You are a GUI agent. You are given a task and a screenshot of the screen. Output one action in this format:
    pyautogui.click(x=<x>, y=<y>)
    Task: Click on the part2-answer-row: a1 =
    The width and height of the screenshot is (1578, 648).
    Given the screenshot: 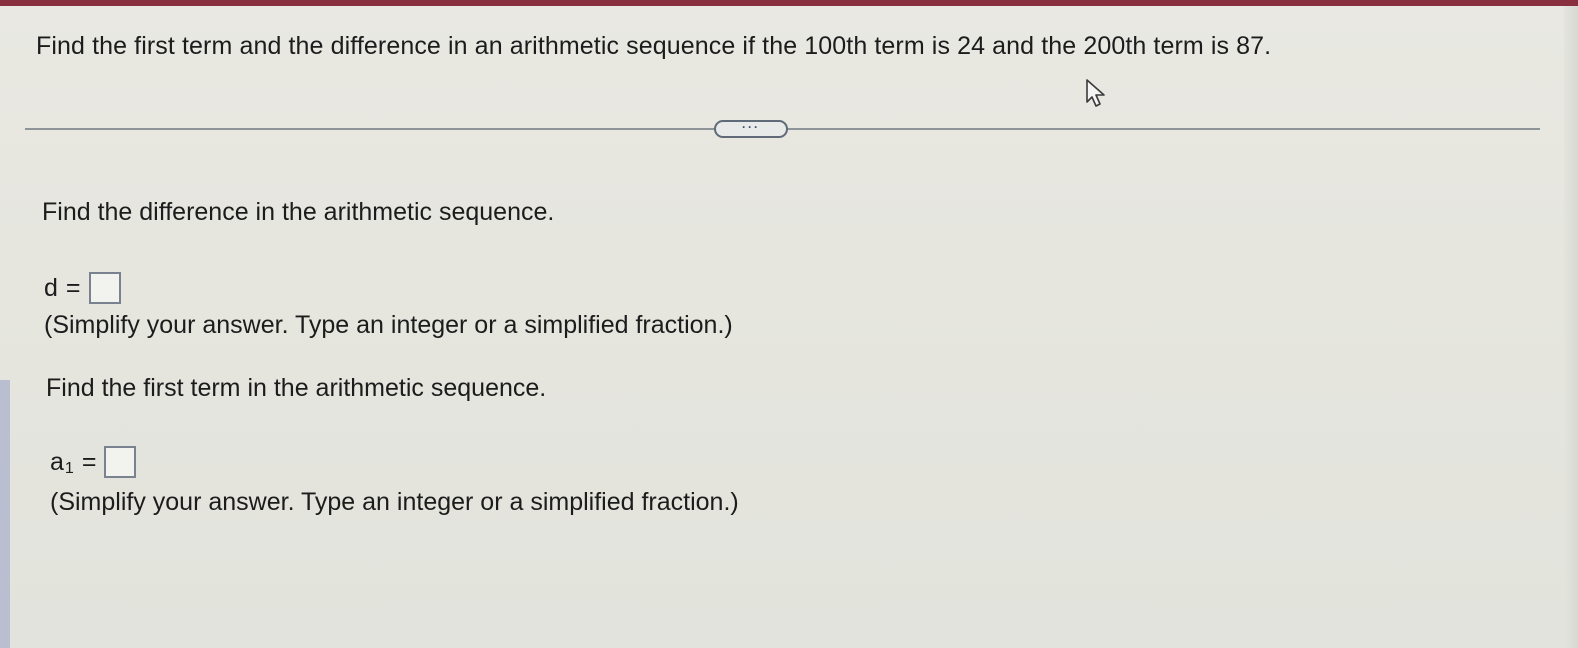 What is the action you would take?
    pyautogui.click(x=93, y=462)
    